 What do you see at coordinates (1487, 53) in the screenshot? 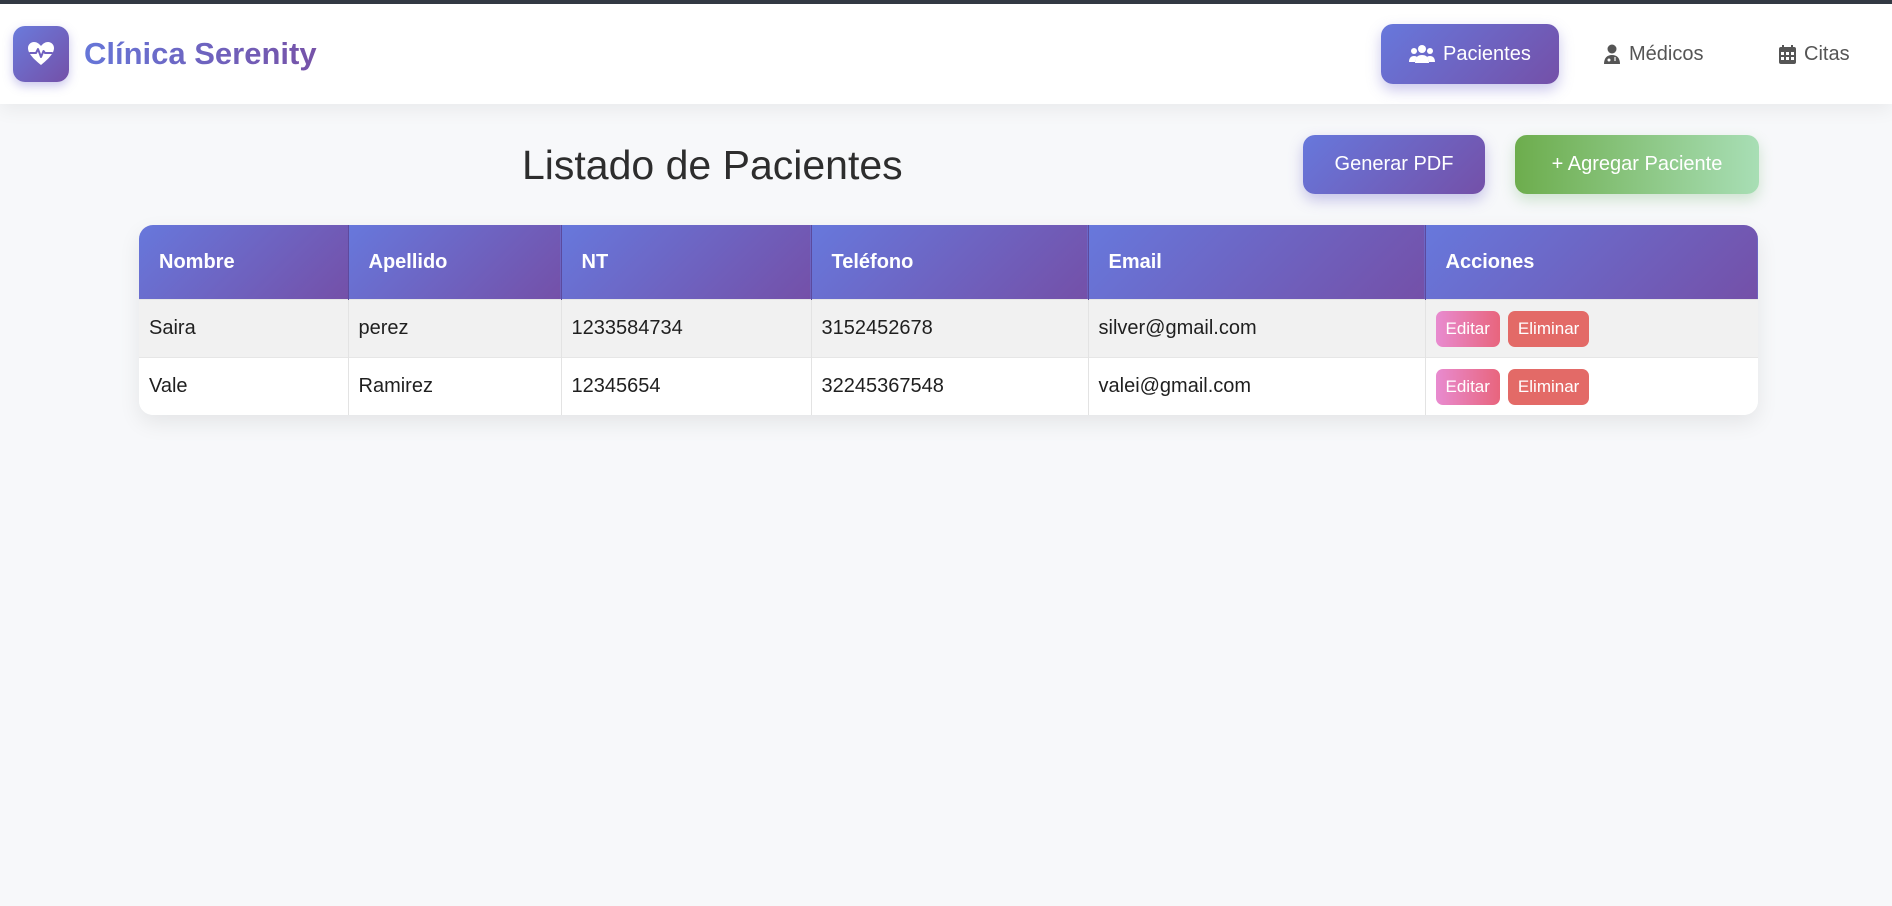
I see `nav-label: Pacientes` at bounding box center [1487, 53].